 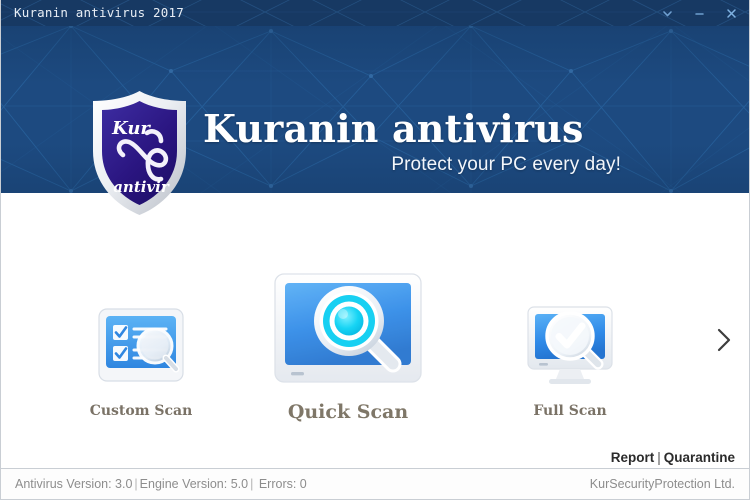 I want to click on company-name: KurSecurityProtection Ltd., so click(x=662, y=484).